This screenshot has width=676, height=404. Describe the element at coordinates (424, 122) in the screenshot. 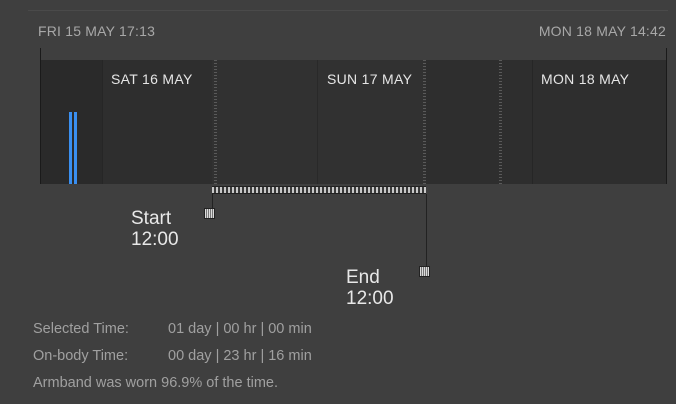

I see `selection-end-guide` at that location.